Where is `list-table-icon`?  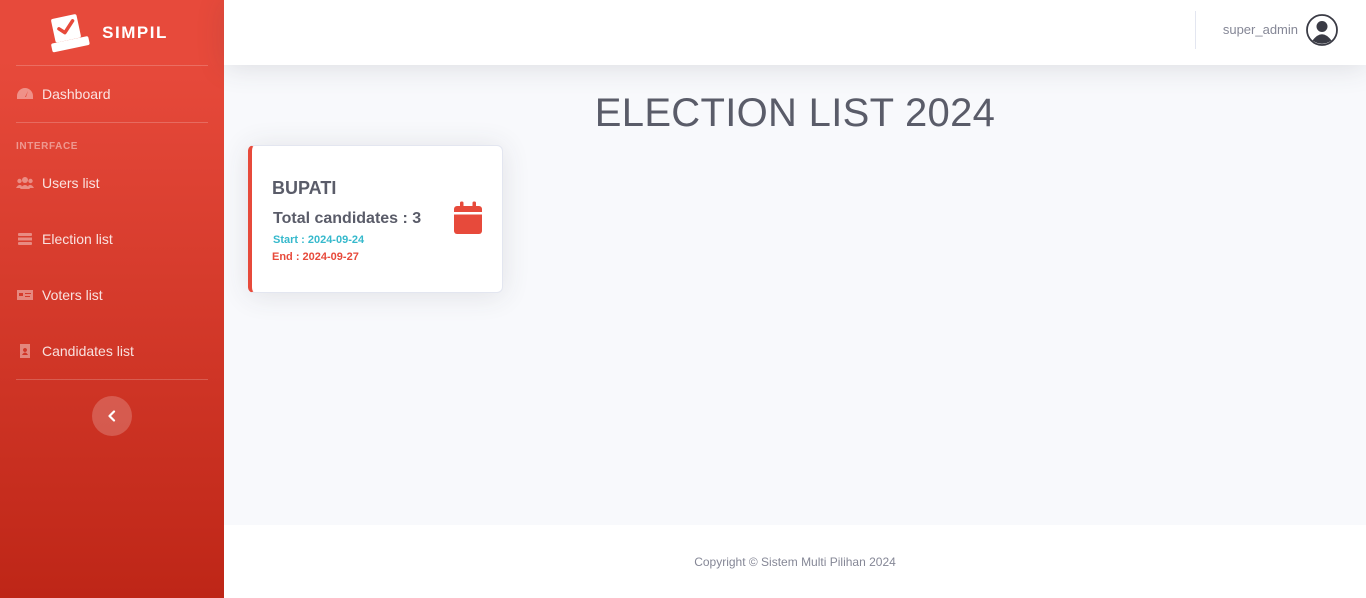 list-table-icon is located at coordinates (25, 239).